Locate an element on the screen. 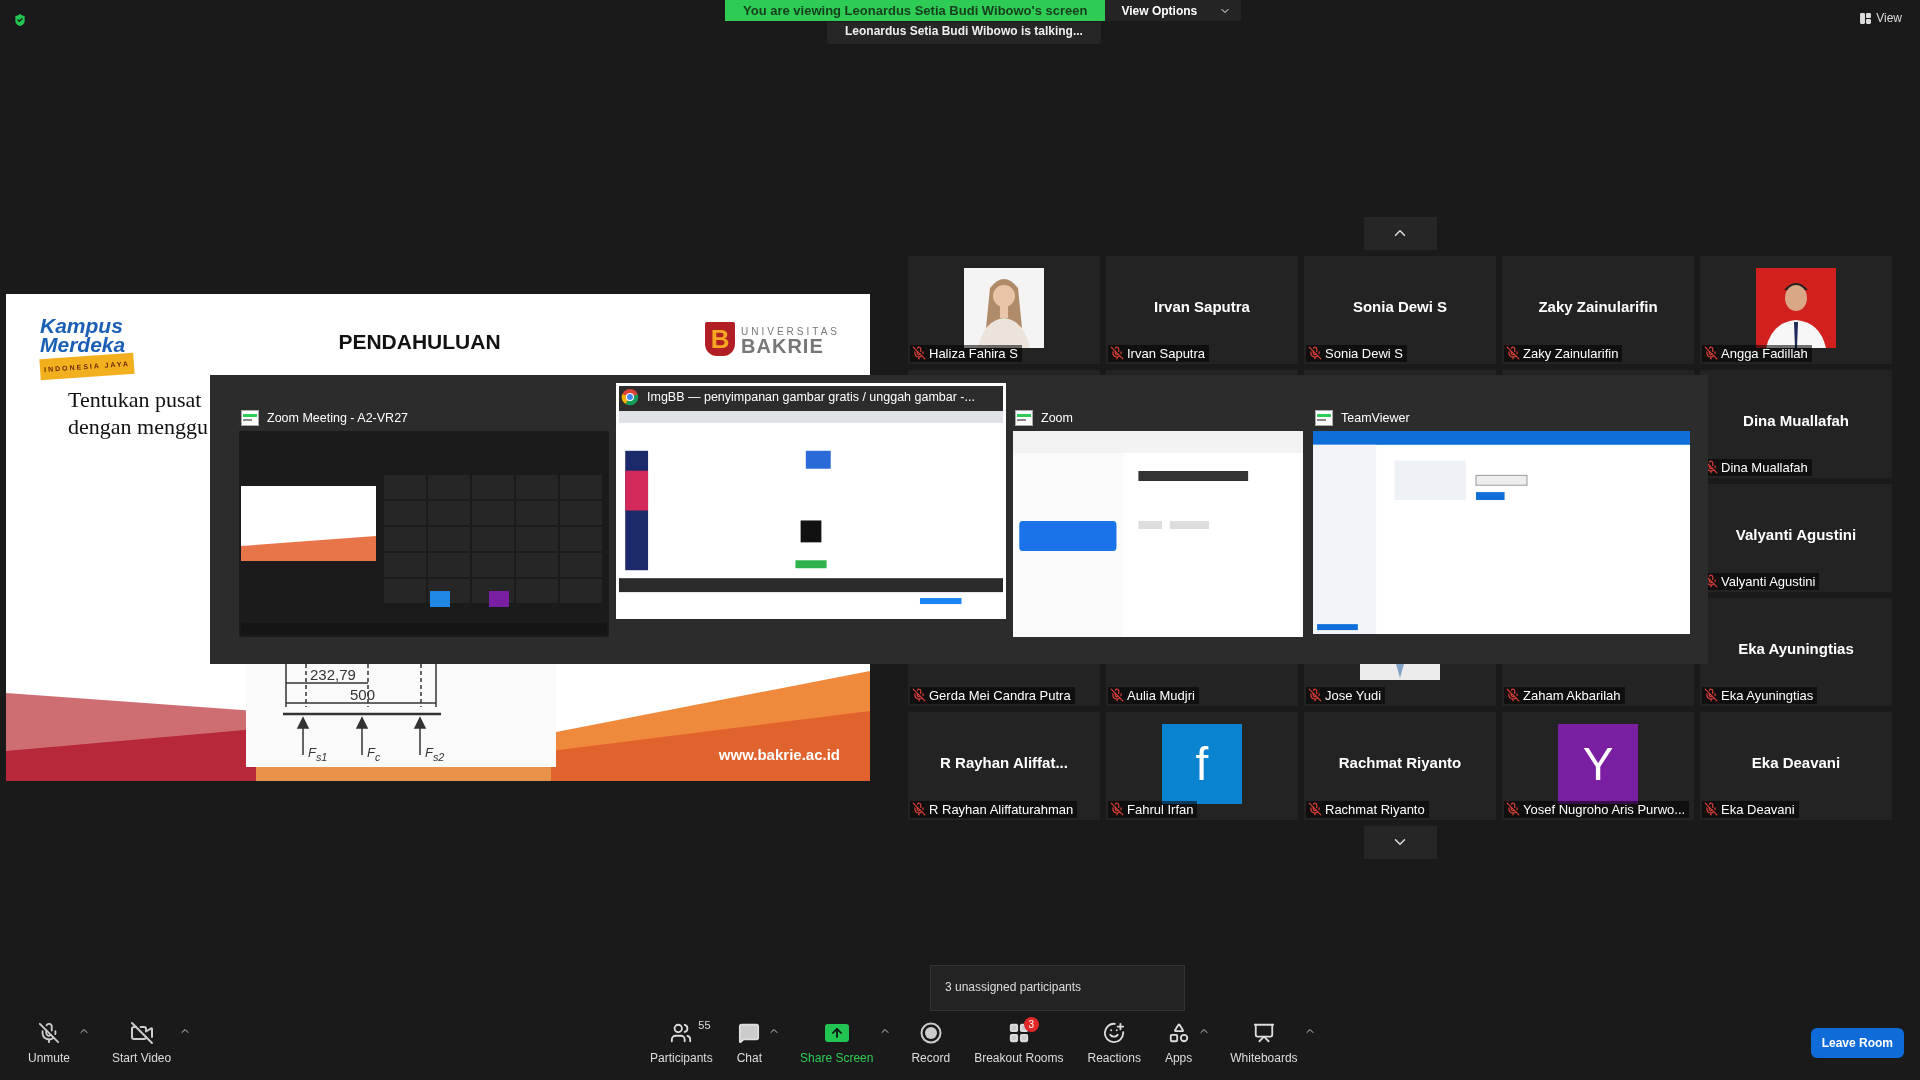 This screenshot has height=1080, width=1920. logo-text: BAKRIE is located at coordinates (783, 346).